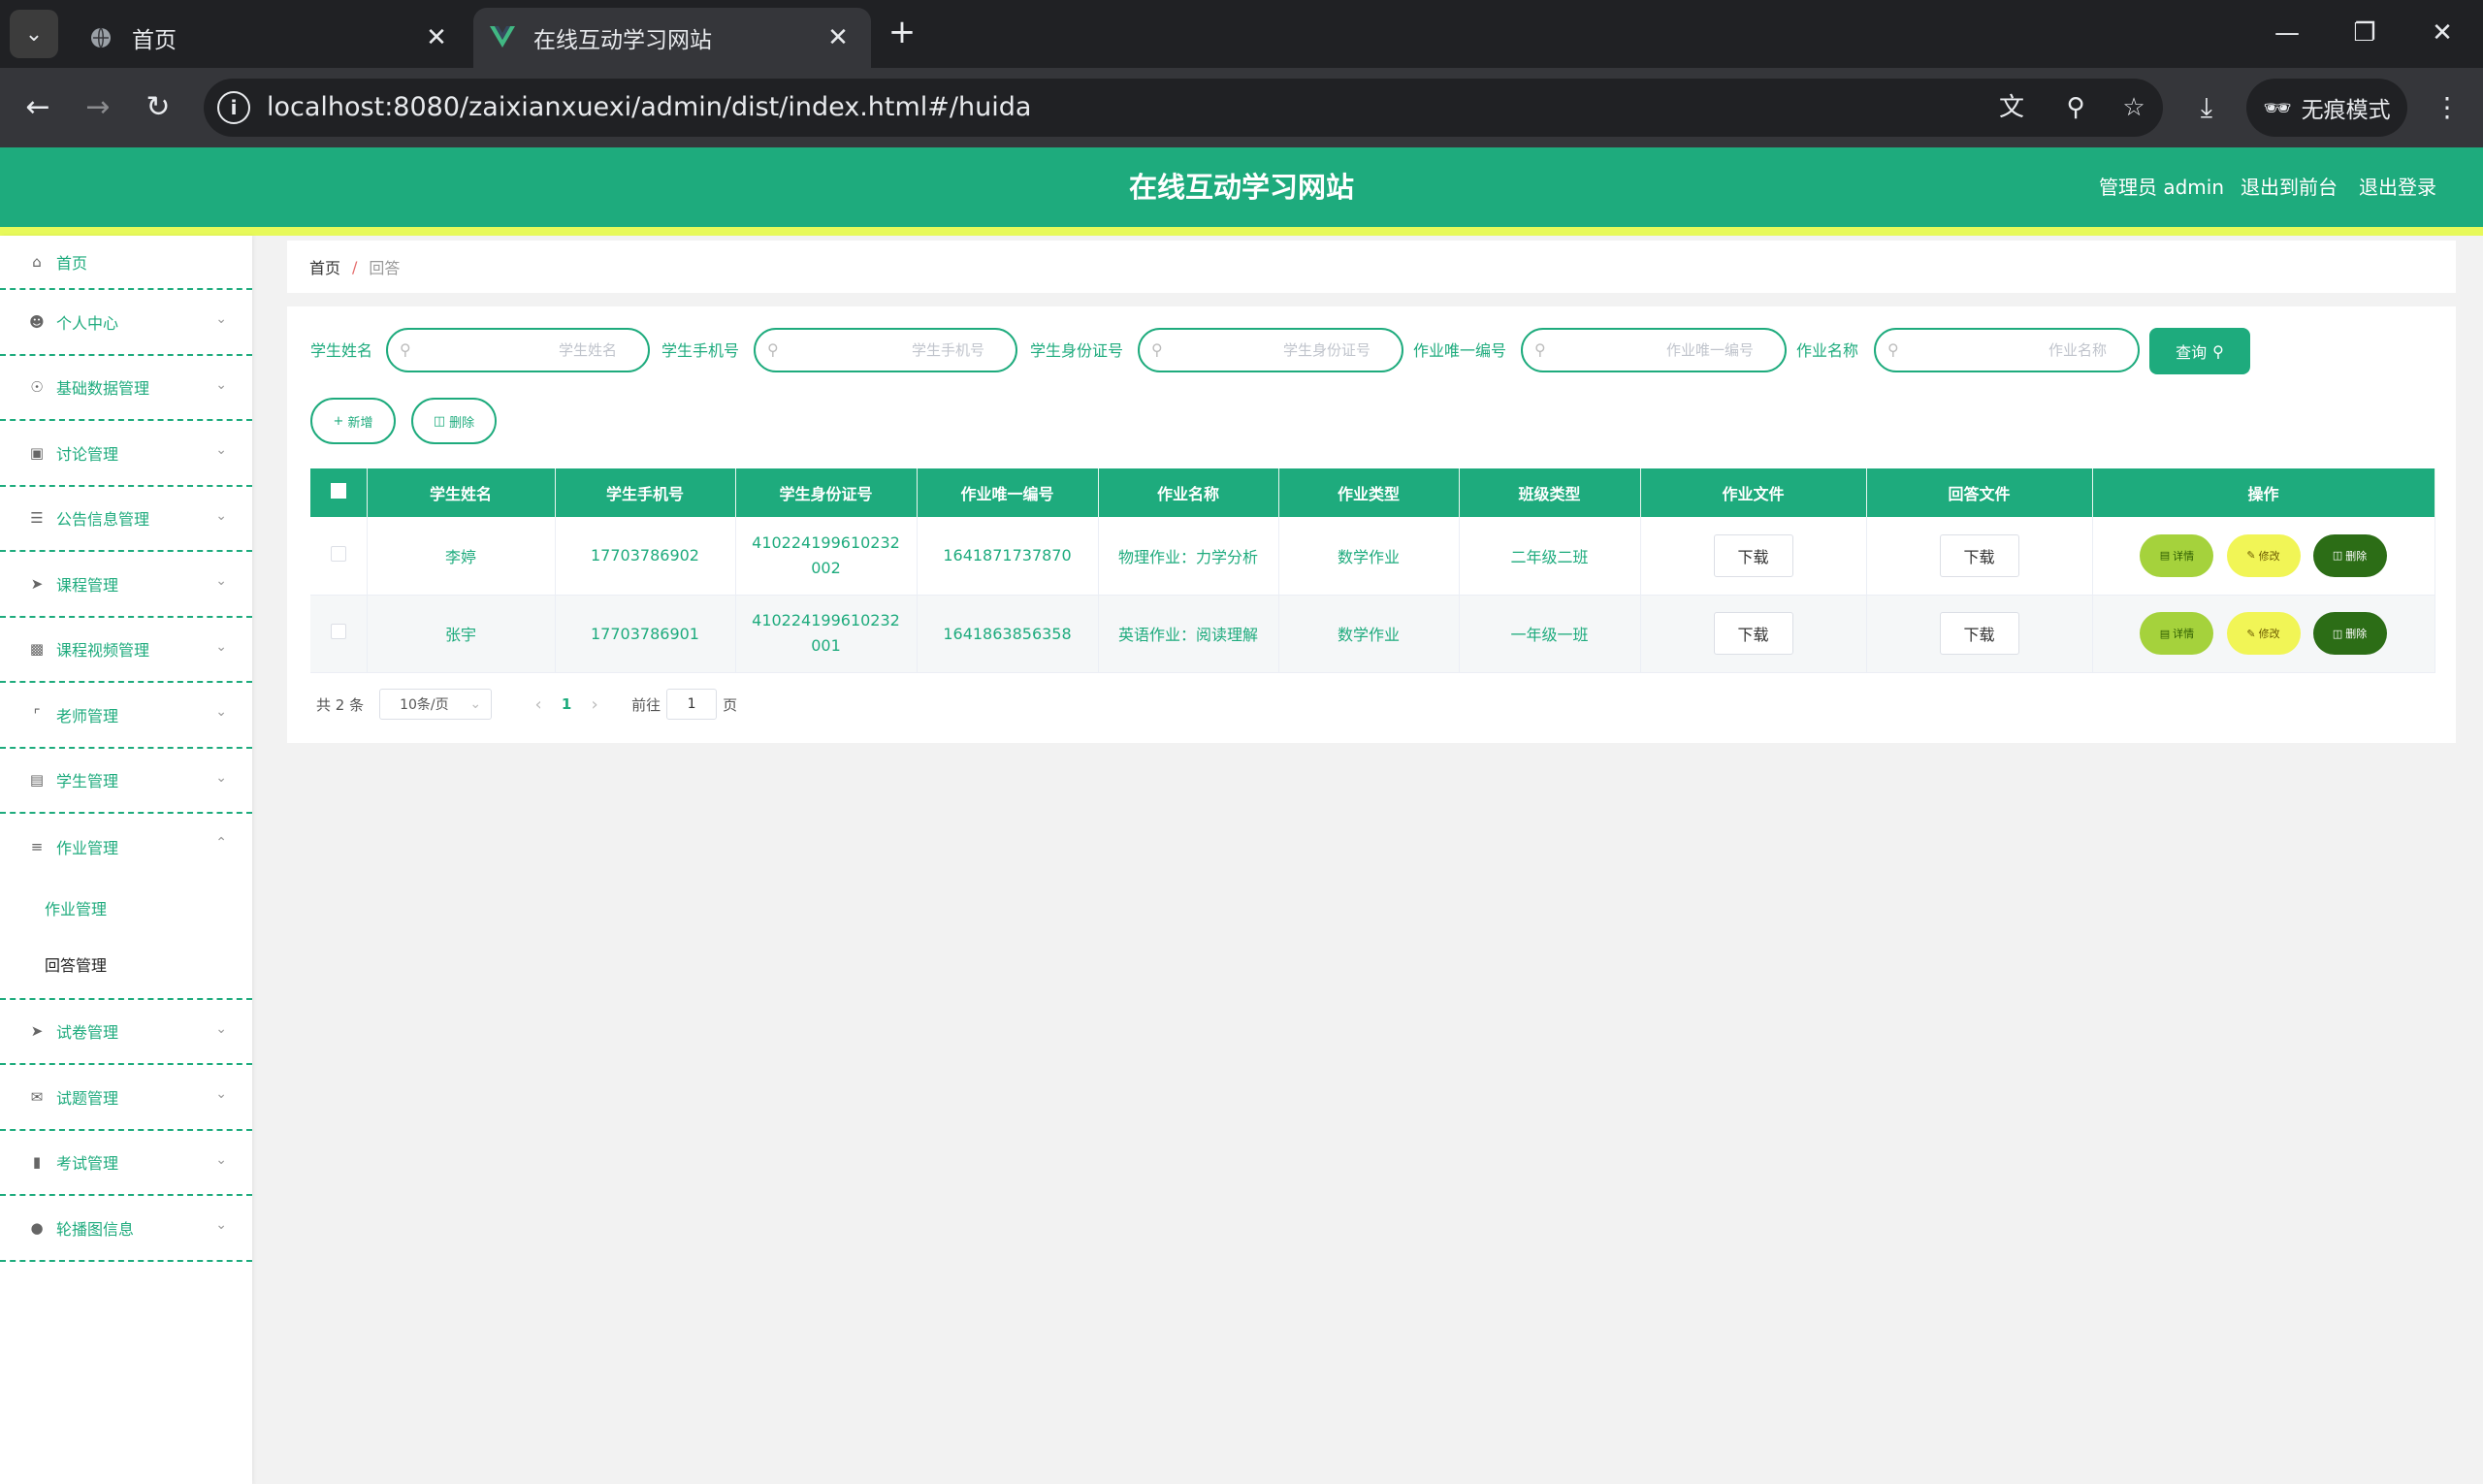  Describe the element at coordinates (2012, 107) in the screenshot. I see `translate-icon: 文` at that location.